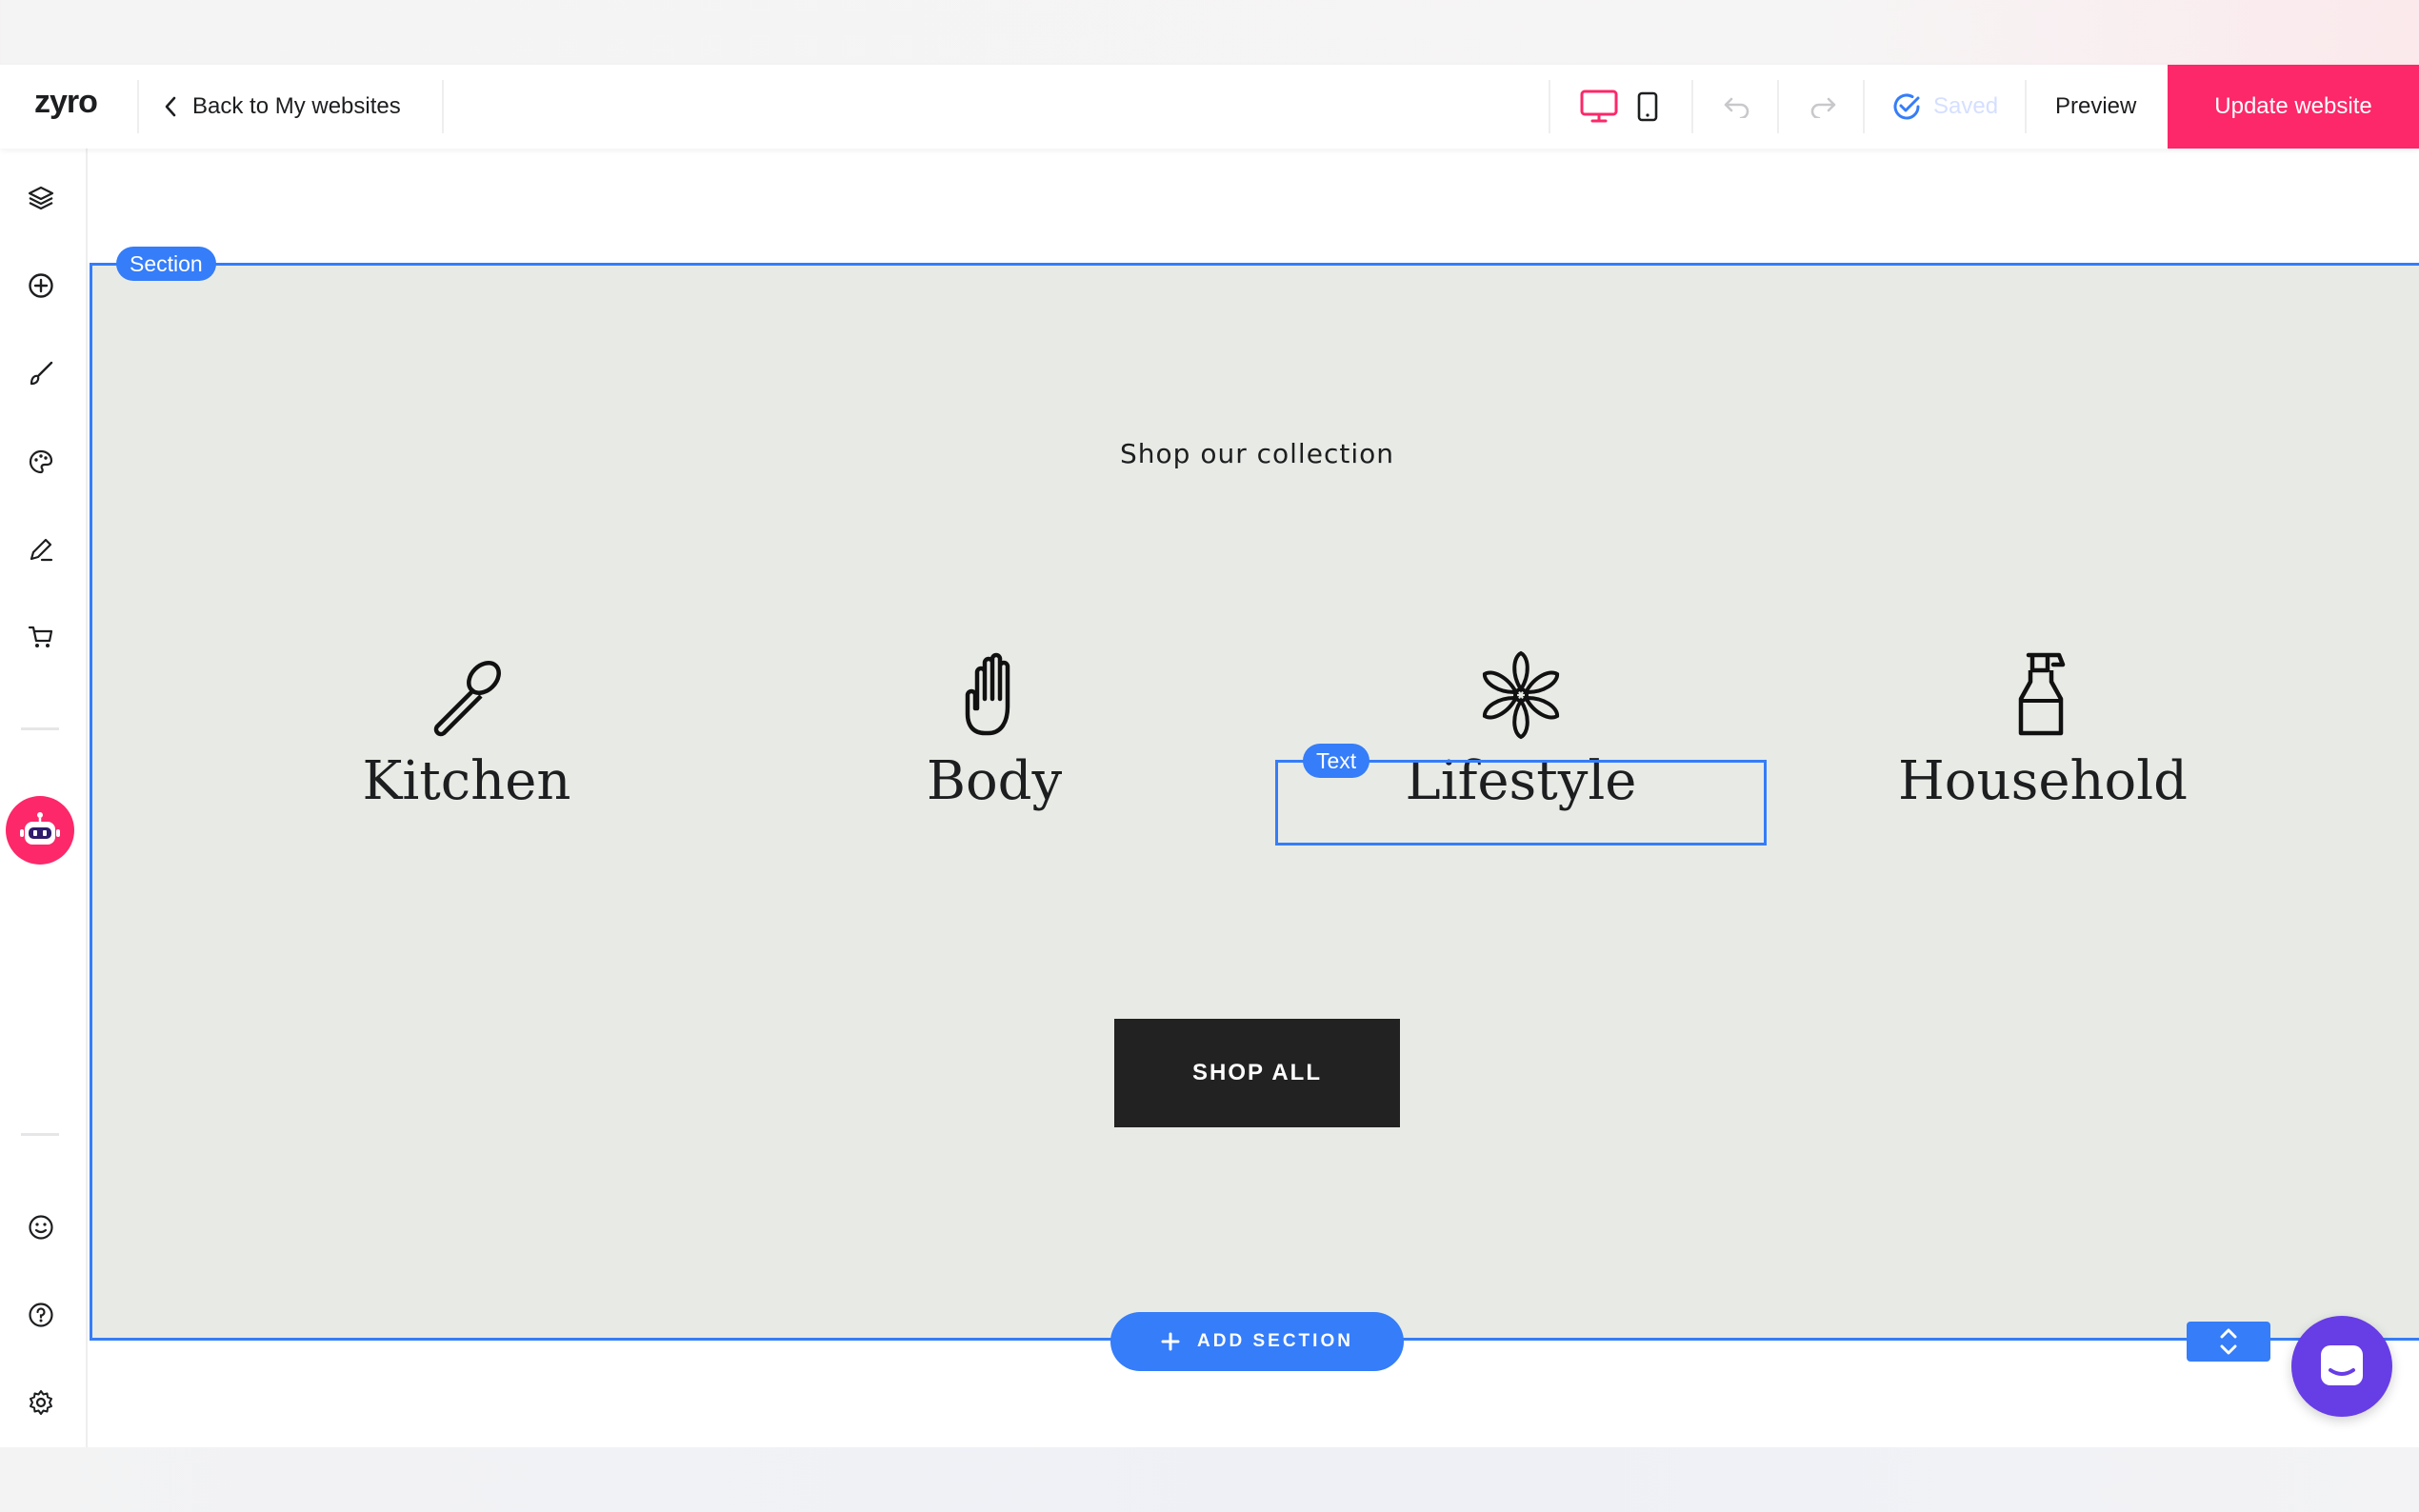 This screenshot has height=1512, width=2419. I want to click on chevron-left-icon, so click(170, 106).